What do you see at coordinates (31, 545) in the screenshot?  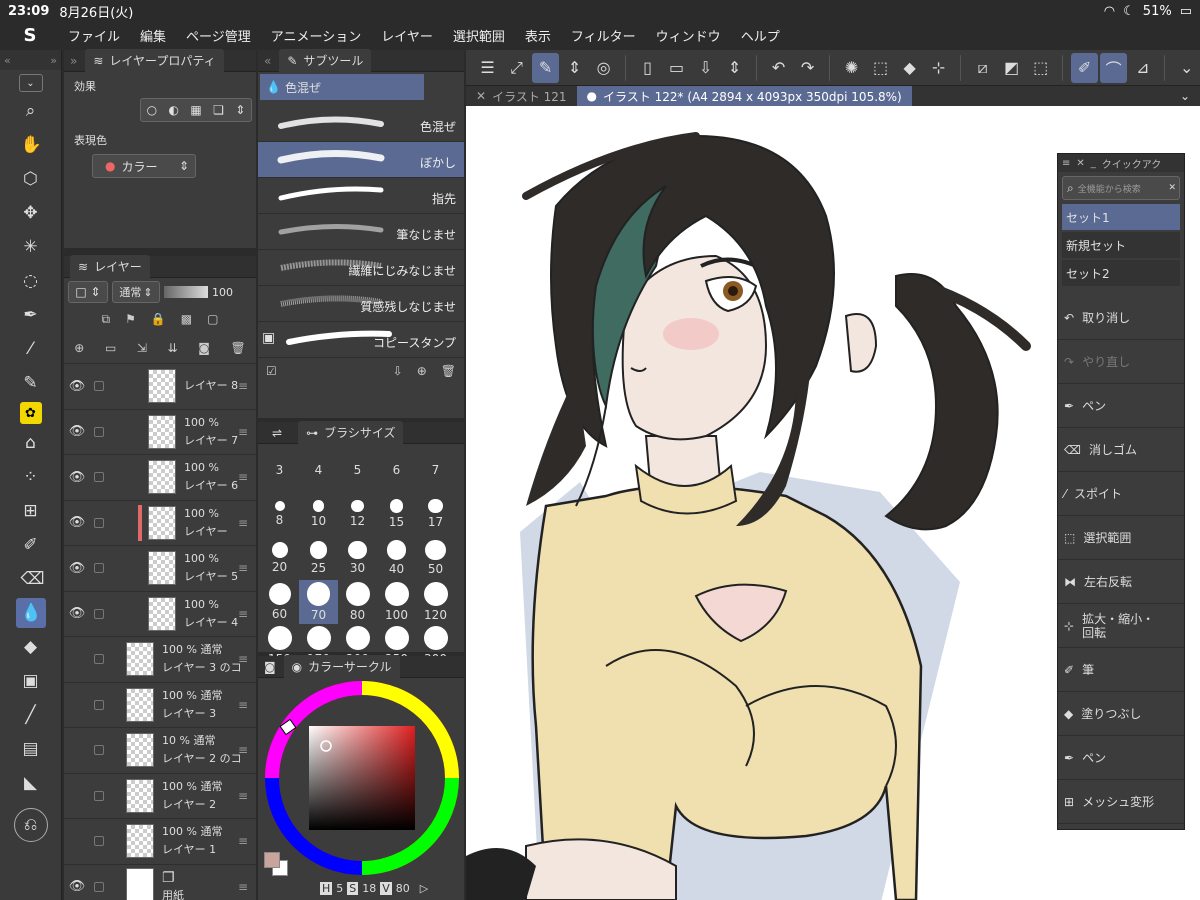 I see `vector-tool-icon: ✐` at bounding box center [31, 545].